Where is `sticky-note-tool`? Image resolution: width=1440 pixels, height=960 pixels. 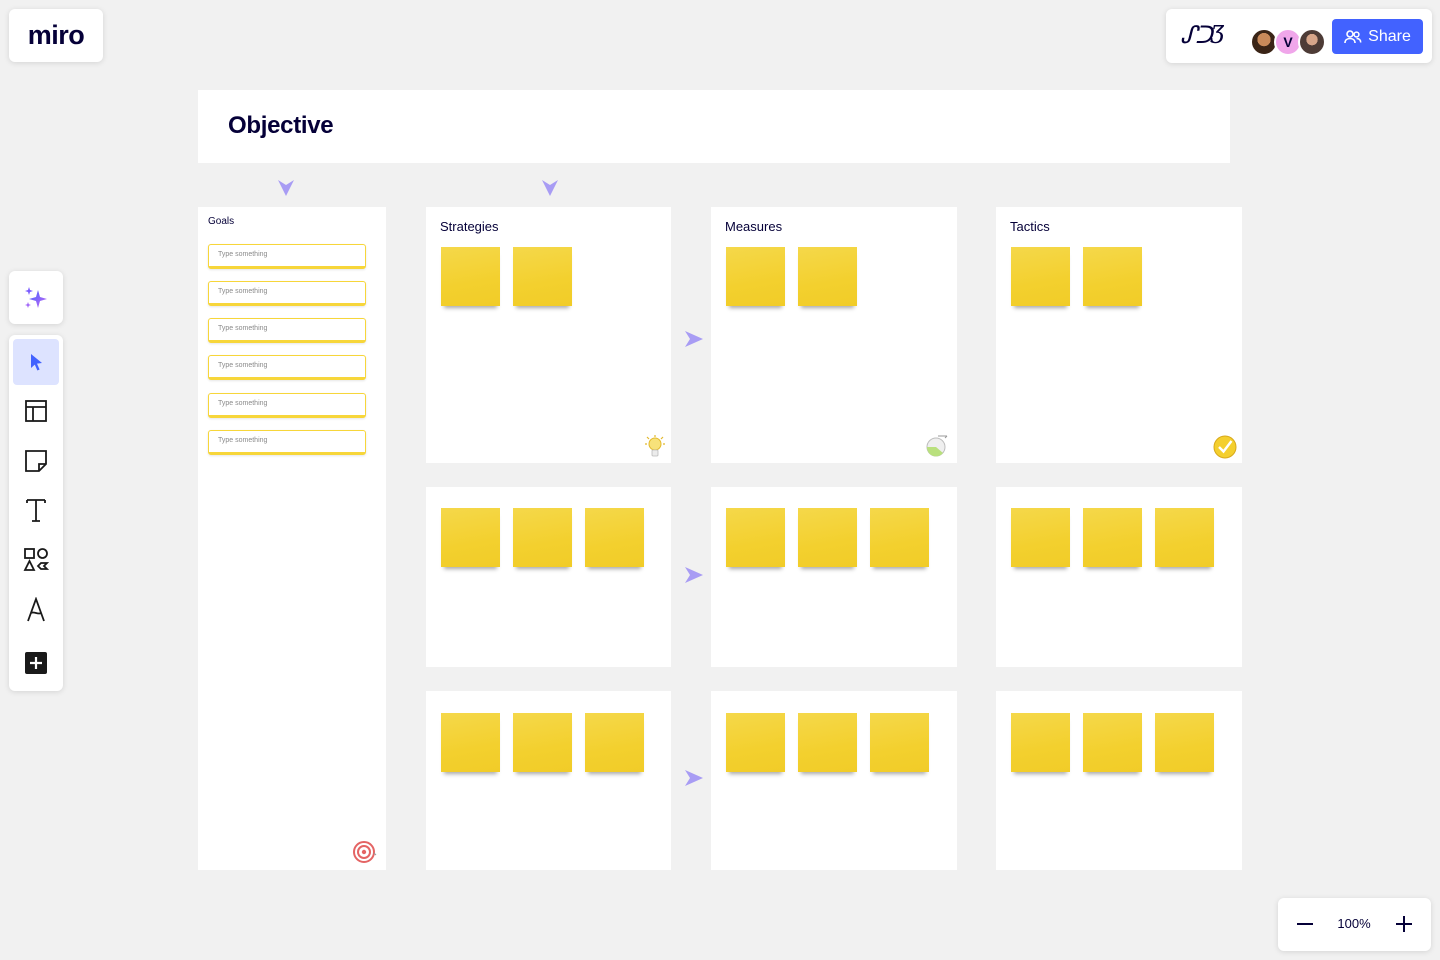 sticky-note-tool is located at coordinates (36, 461).